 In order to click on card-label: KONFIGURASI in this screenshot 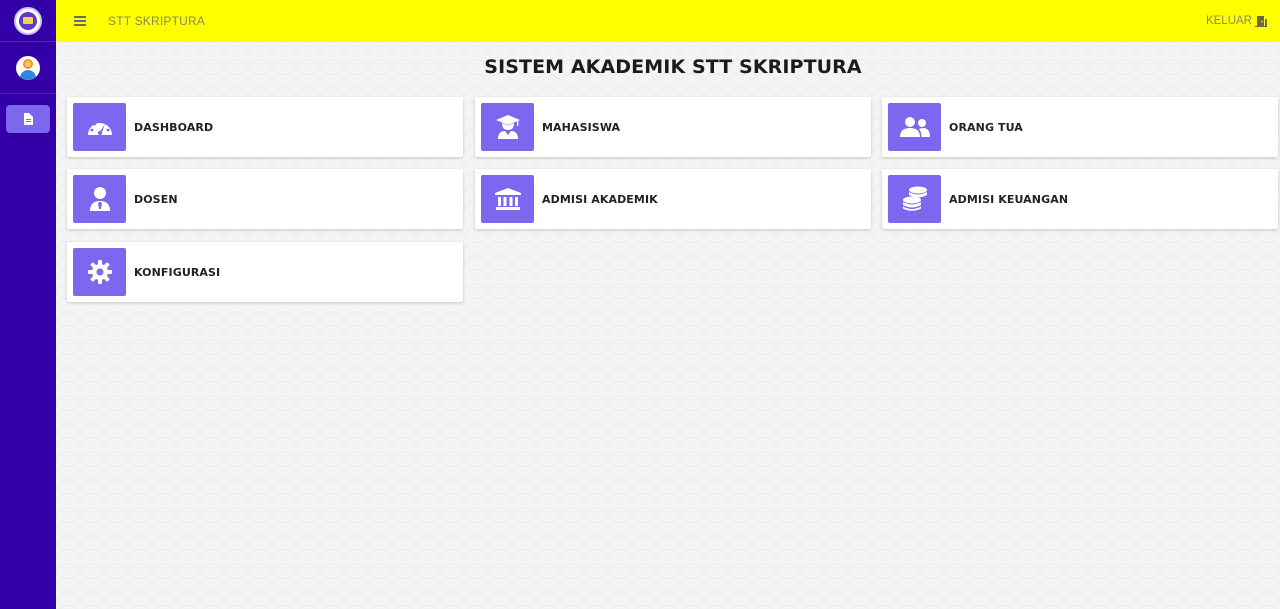, I will do `click(177, 272)`.